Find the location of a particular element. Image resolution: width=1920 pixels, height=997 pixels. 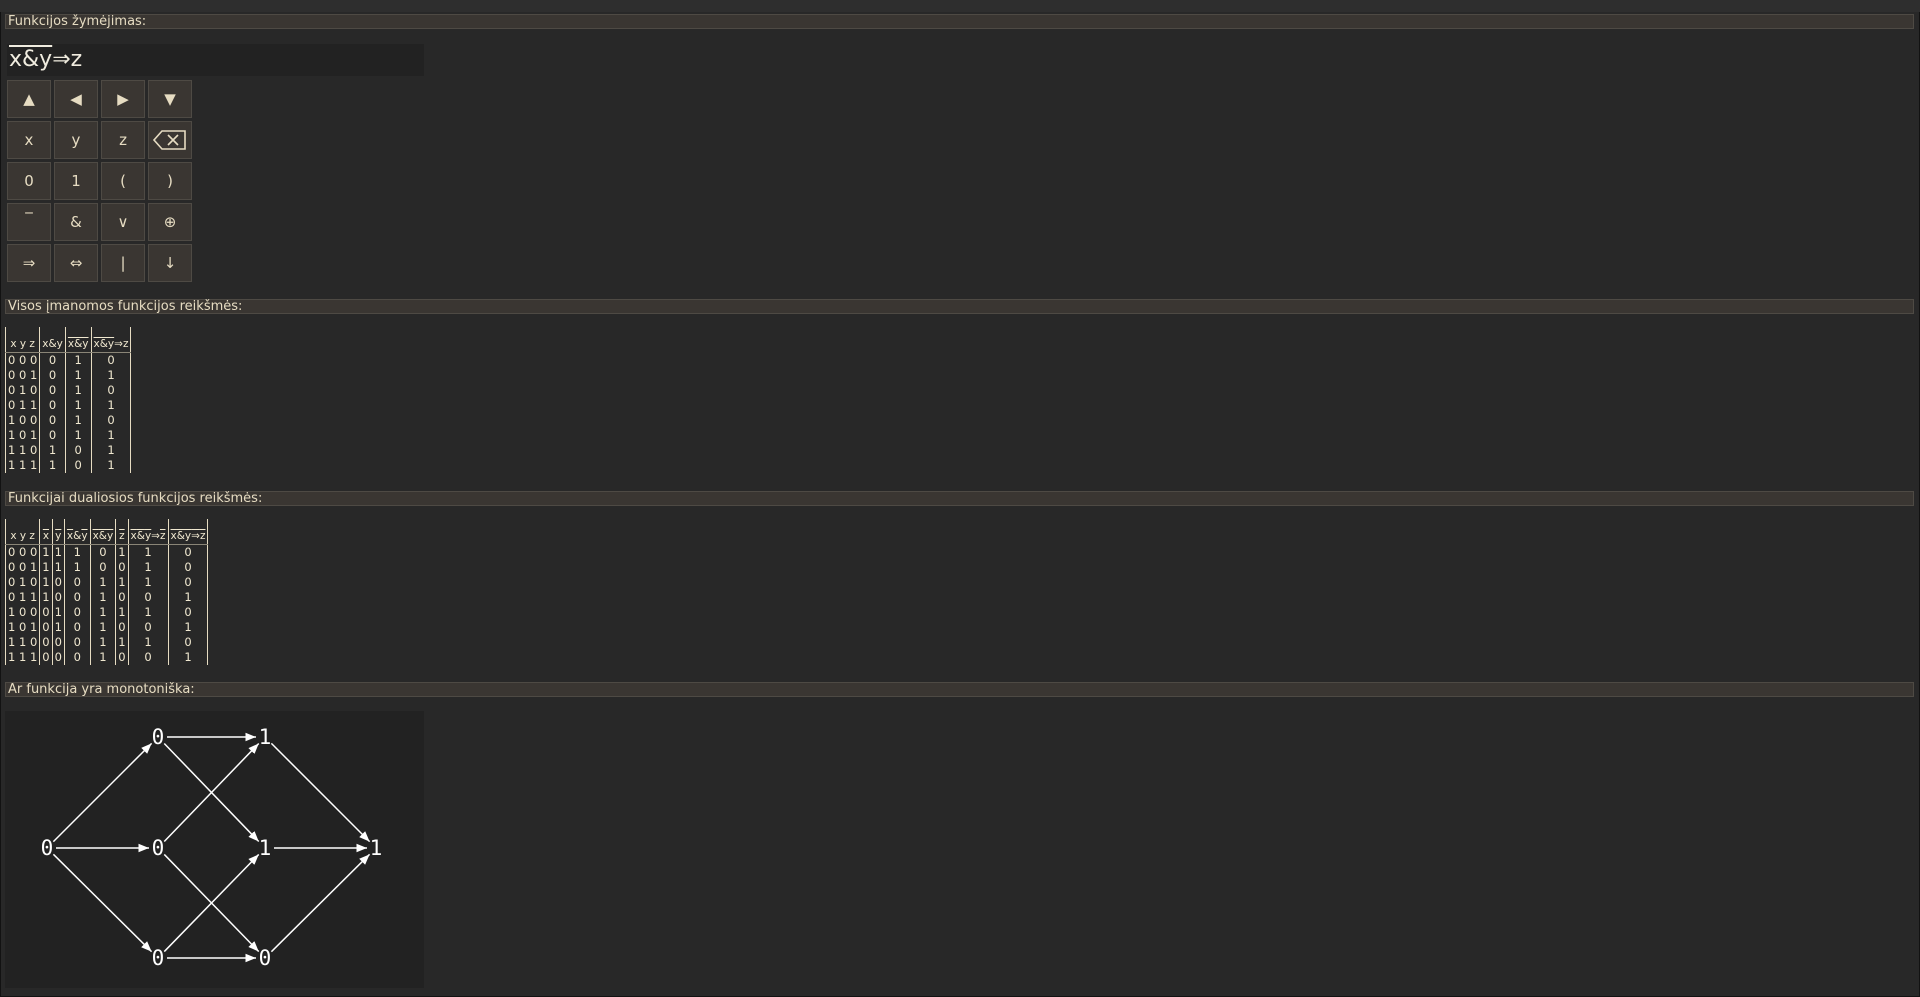

table-header-row: x y z x&y x&y x&y⇒z is located at coordinates (68, 340).